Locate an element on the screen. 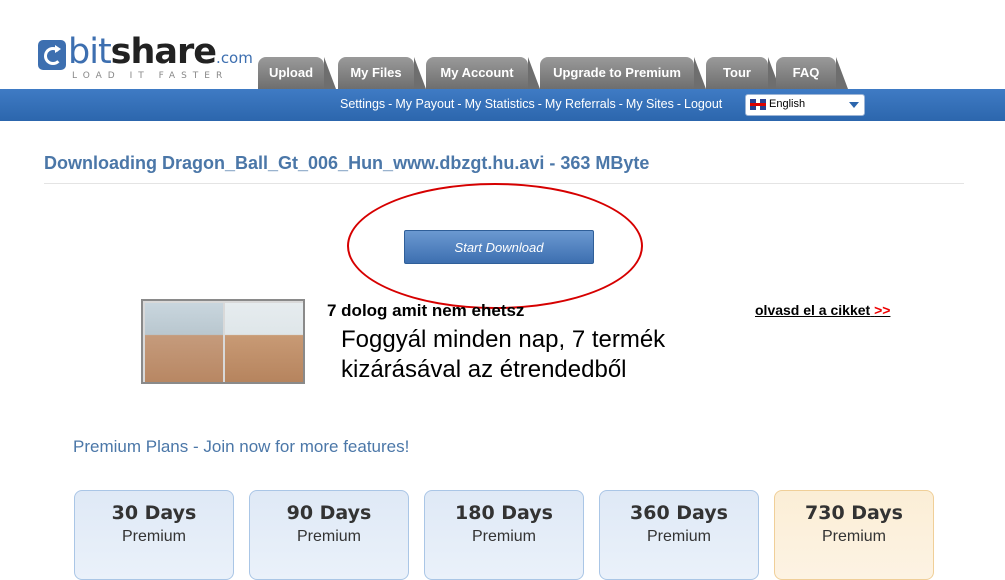 This screenshot has height=580, width=1005. logo-wordmark: bitshare.com is located at coordinates (160, 52).